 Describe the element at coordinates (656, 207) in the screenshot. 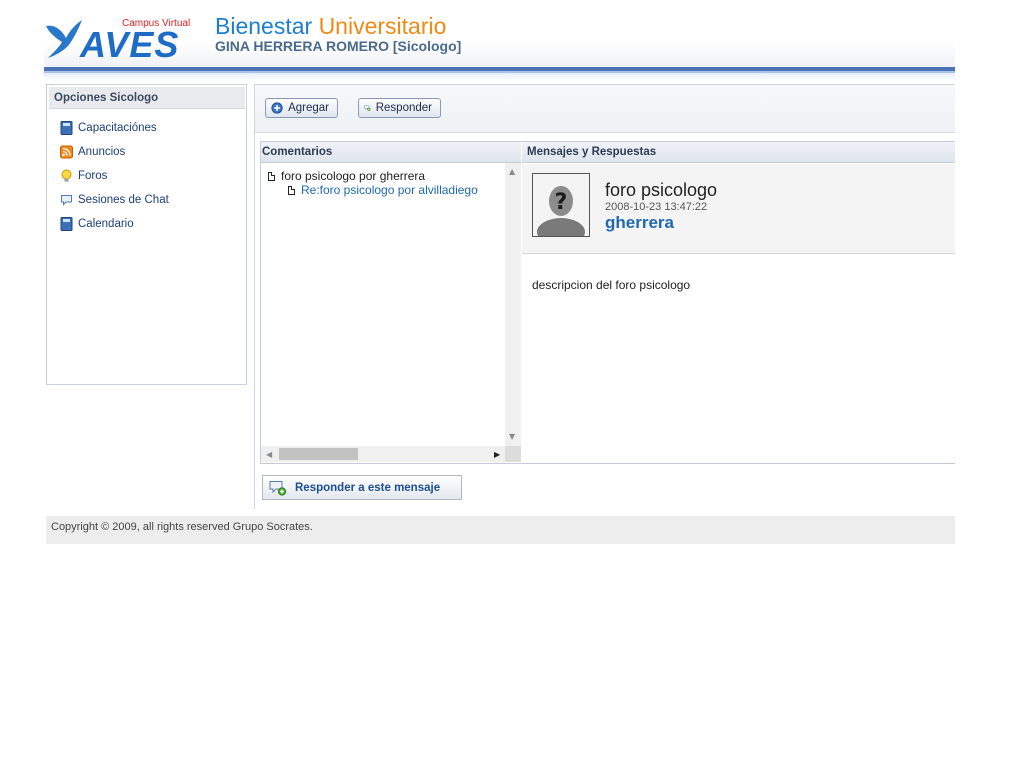

I see `message-date: 2008-10-23 13:47:22` at that location.